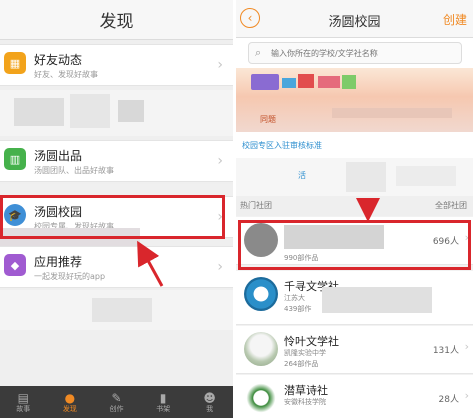 This screenshot has height=418, width=473. Describe the element at coordinates (258, 242) in the screenshot. I see `annotation-arrows` at that location.